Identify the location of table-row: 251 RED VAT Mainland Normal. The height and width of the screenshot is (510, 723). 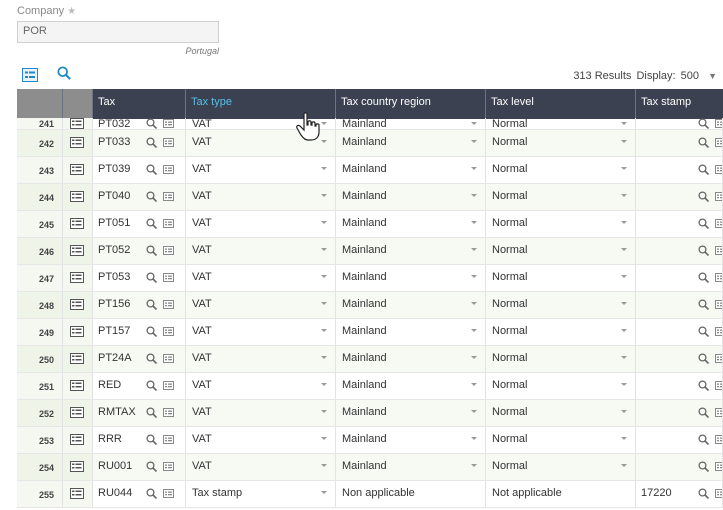
(370, 386).